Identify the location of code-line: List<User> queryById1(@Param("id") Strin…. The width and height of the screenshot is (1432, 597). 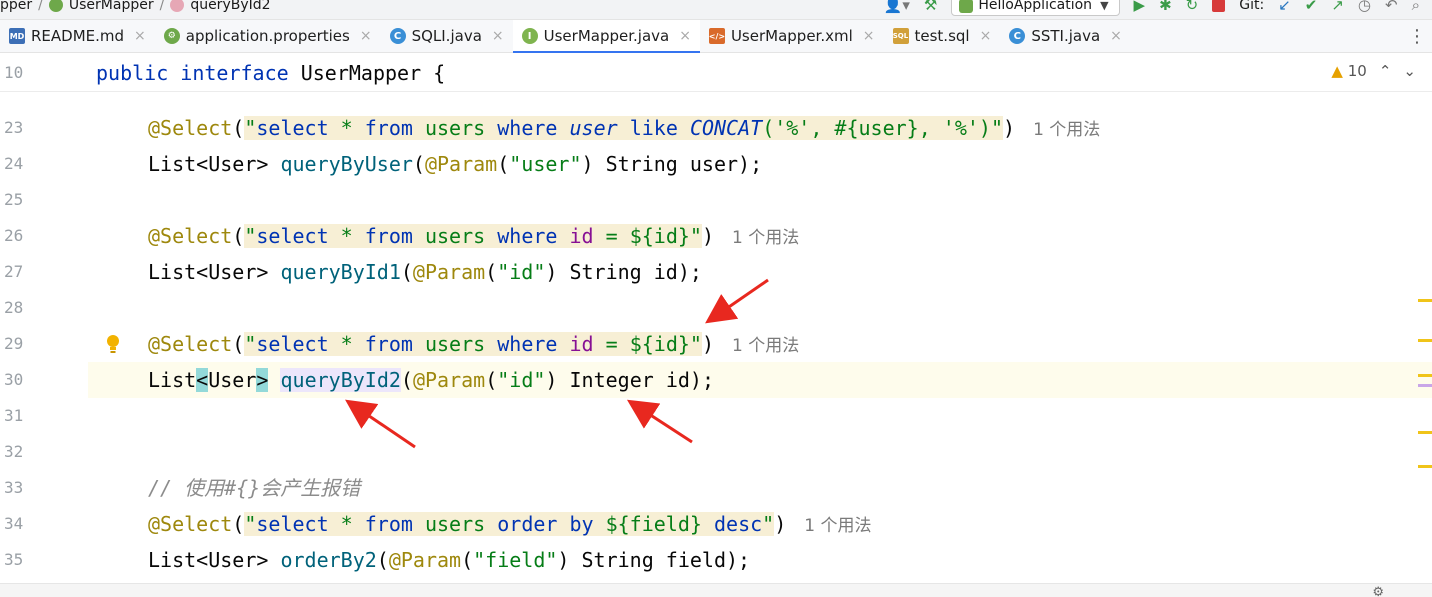
(760, 272).